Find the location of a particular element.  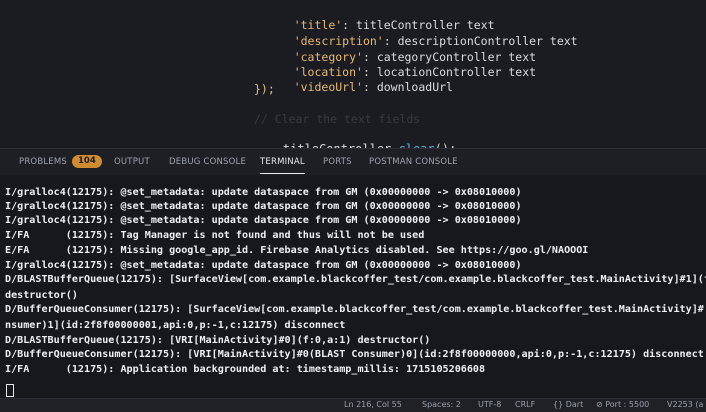

tab-output: OUTPUT is located at coordinates (132, 162).